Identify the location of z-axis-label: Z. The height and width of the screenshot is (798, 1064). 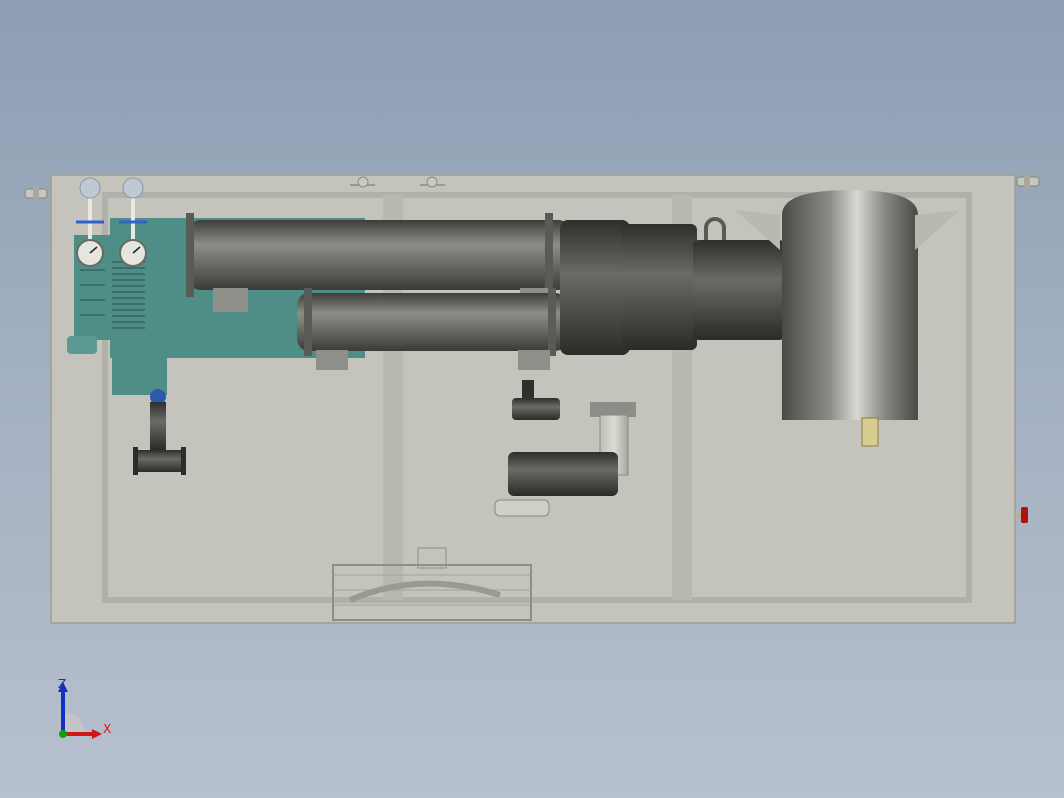
(62, 684).